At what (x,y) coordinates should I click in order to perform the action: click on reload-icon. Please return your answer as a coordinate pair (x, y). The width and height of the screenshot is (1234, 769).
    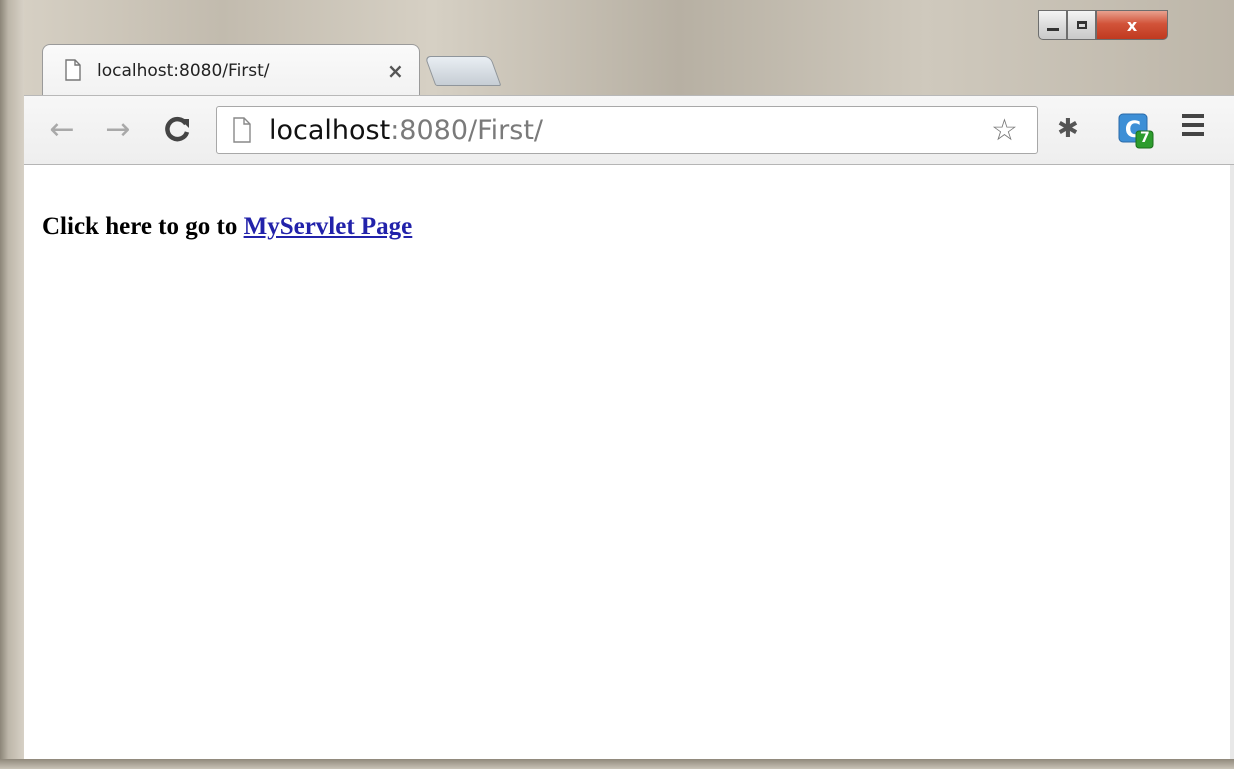
    Looking at the image, I should click on (177, 129).